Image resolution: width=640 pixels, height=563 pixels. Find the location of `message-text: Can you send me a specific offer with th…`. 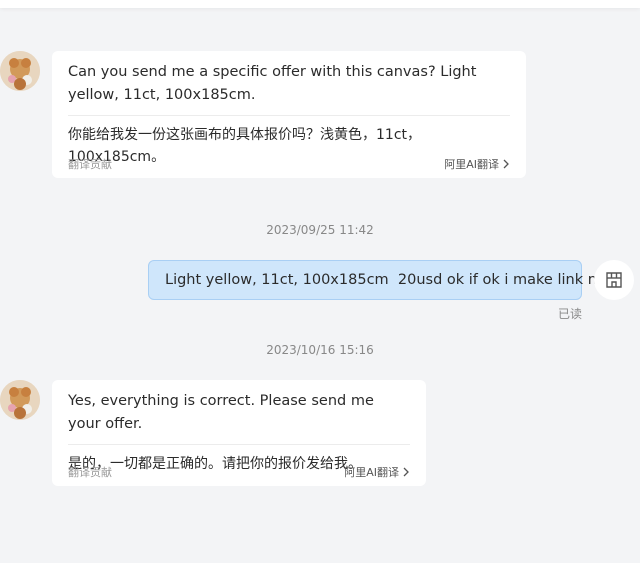

message-text: Can you send me a specific offer with th… is located at coordinates (272, 83).